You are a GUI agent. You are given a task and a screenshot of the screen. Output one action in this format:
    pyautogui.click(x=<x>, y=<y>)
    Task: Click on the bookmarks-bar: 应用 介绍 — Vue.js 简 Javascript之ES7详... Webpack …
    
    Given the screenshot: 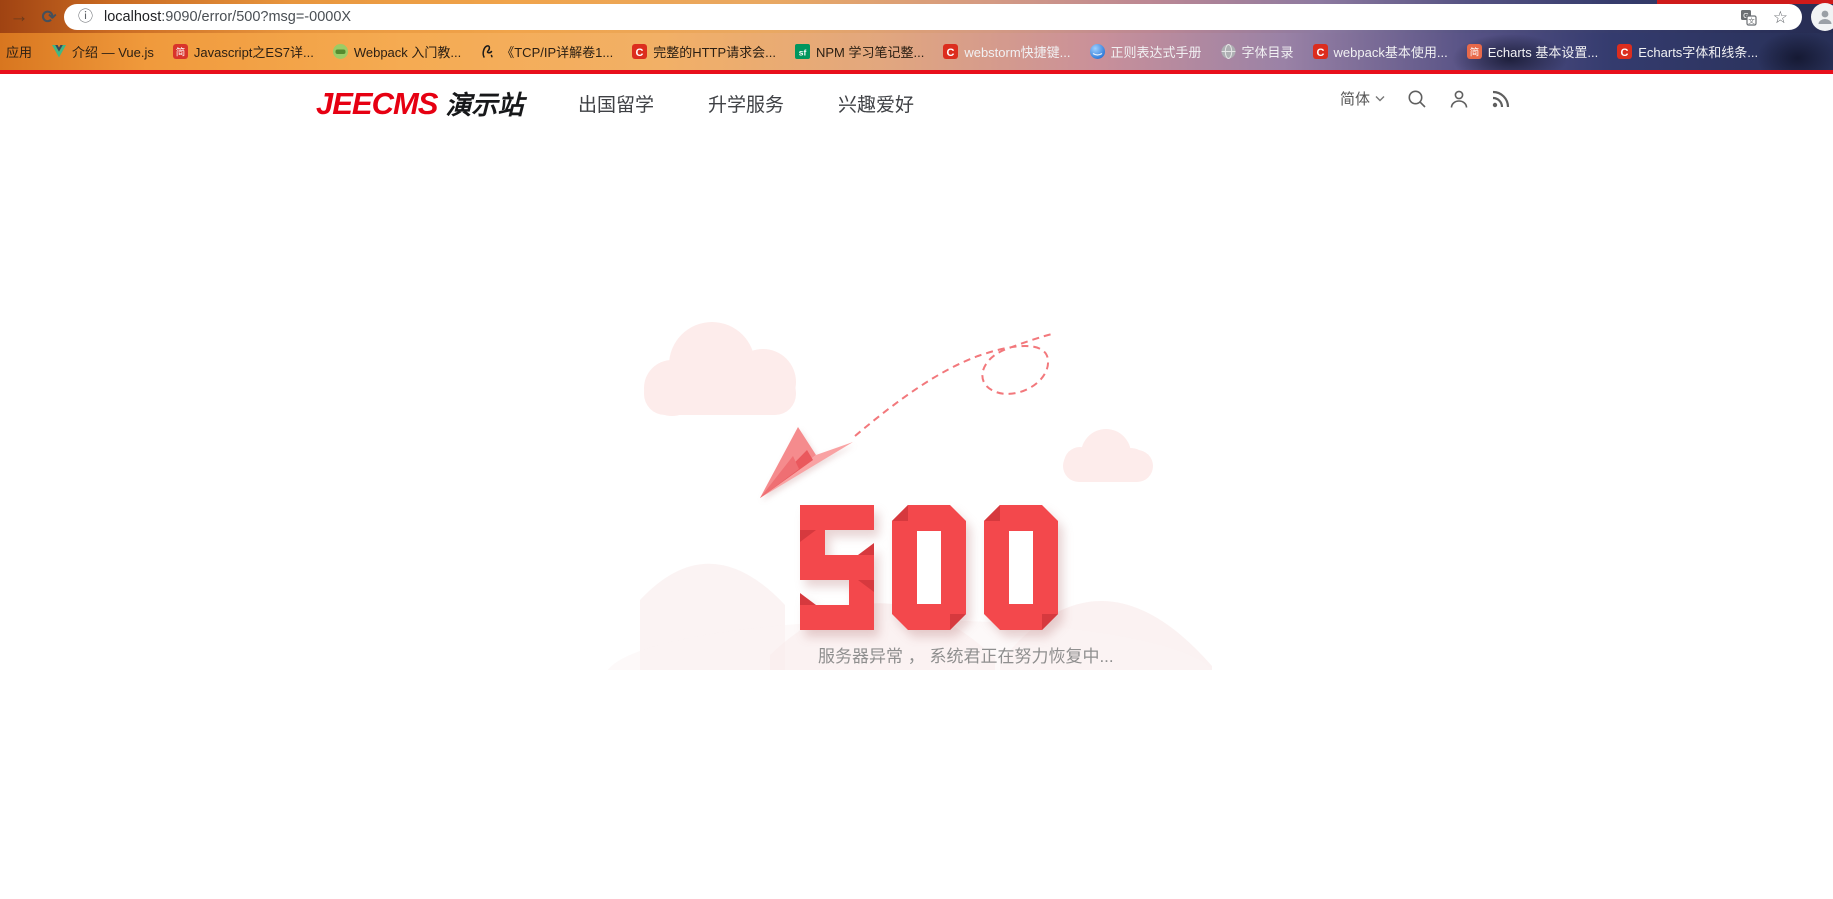 What is the action you would take?
    pyautogui.click(x=916, y=51)
    